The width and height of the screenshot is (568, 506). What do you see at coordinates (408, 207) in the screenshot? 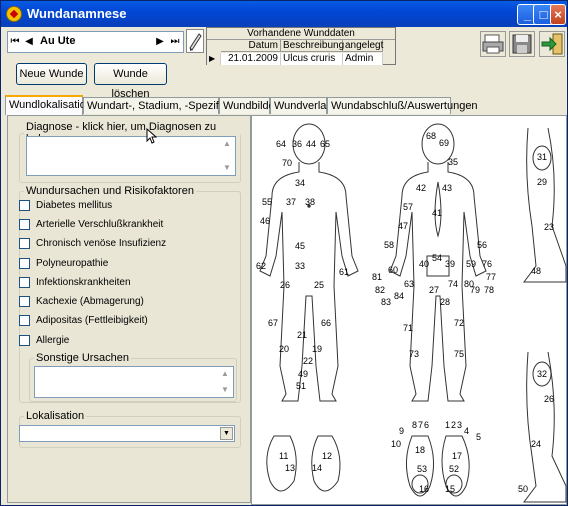
I see `zone-57: 57` at bounding box center [408, 207].